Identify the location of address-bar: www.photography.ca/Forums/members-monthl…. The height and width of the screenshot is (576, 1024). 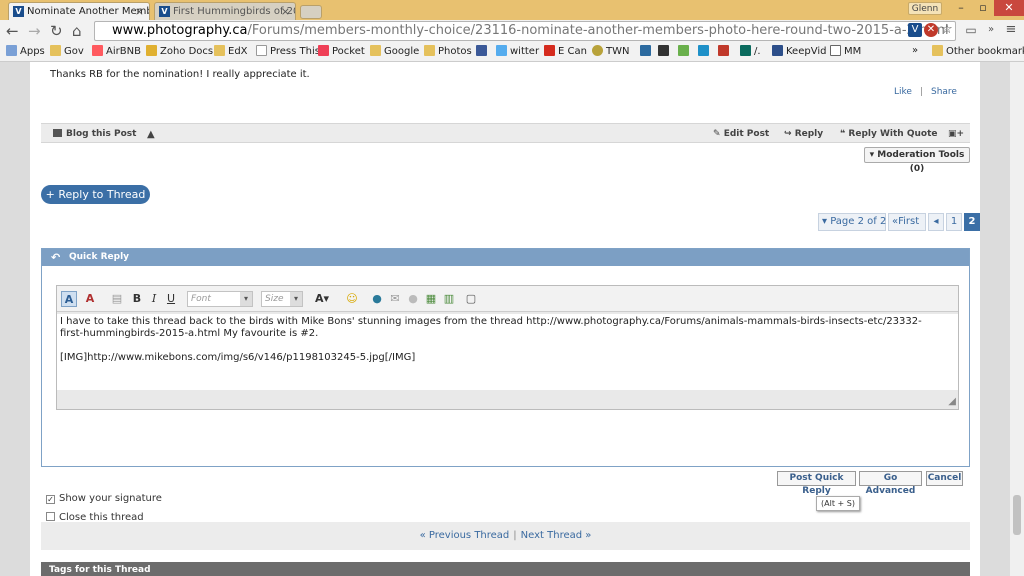
(525, 31).